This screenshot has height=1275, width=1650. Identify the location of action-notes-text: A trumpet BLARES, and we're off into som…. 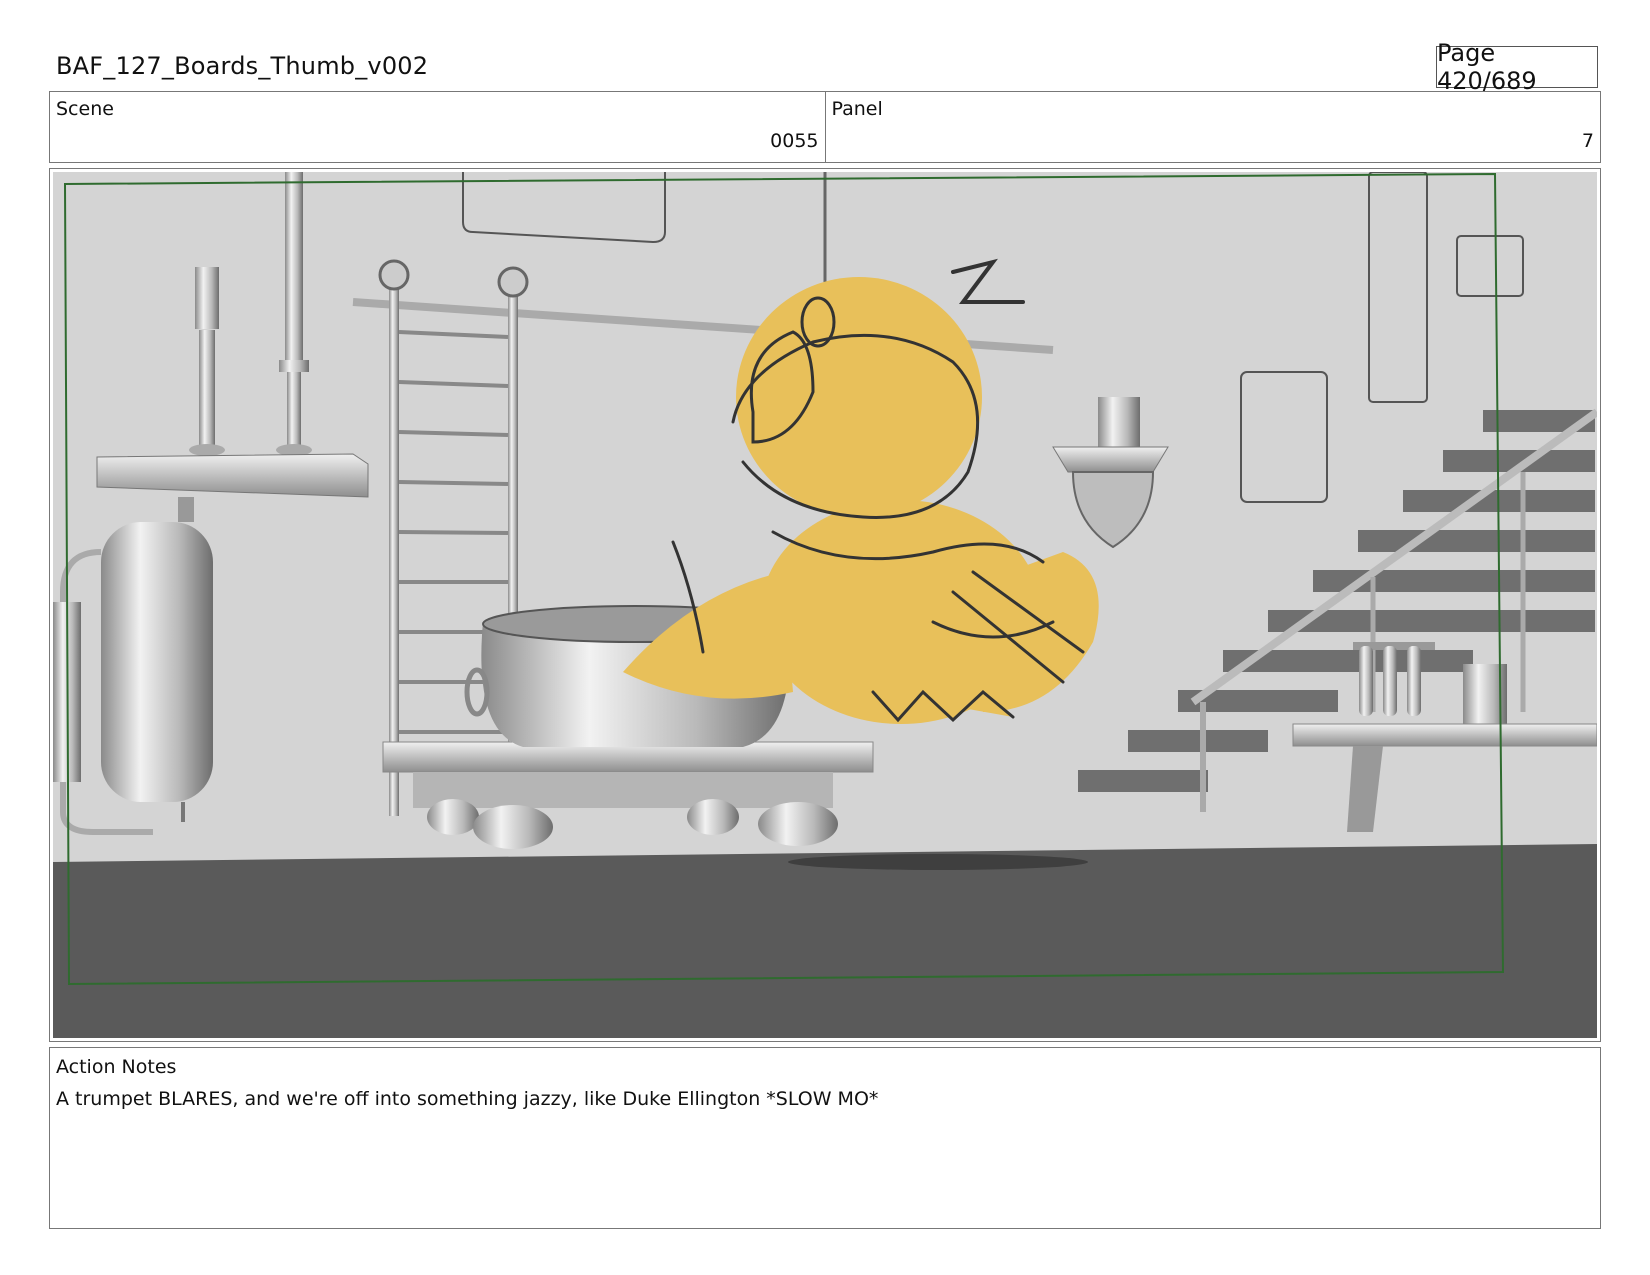
(467, 1099).